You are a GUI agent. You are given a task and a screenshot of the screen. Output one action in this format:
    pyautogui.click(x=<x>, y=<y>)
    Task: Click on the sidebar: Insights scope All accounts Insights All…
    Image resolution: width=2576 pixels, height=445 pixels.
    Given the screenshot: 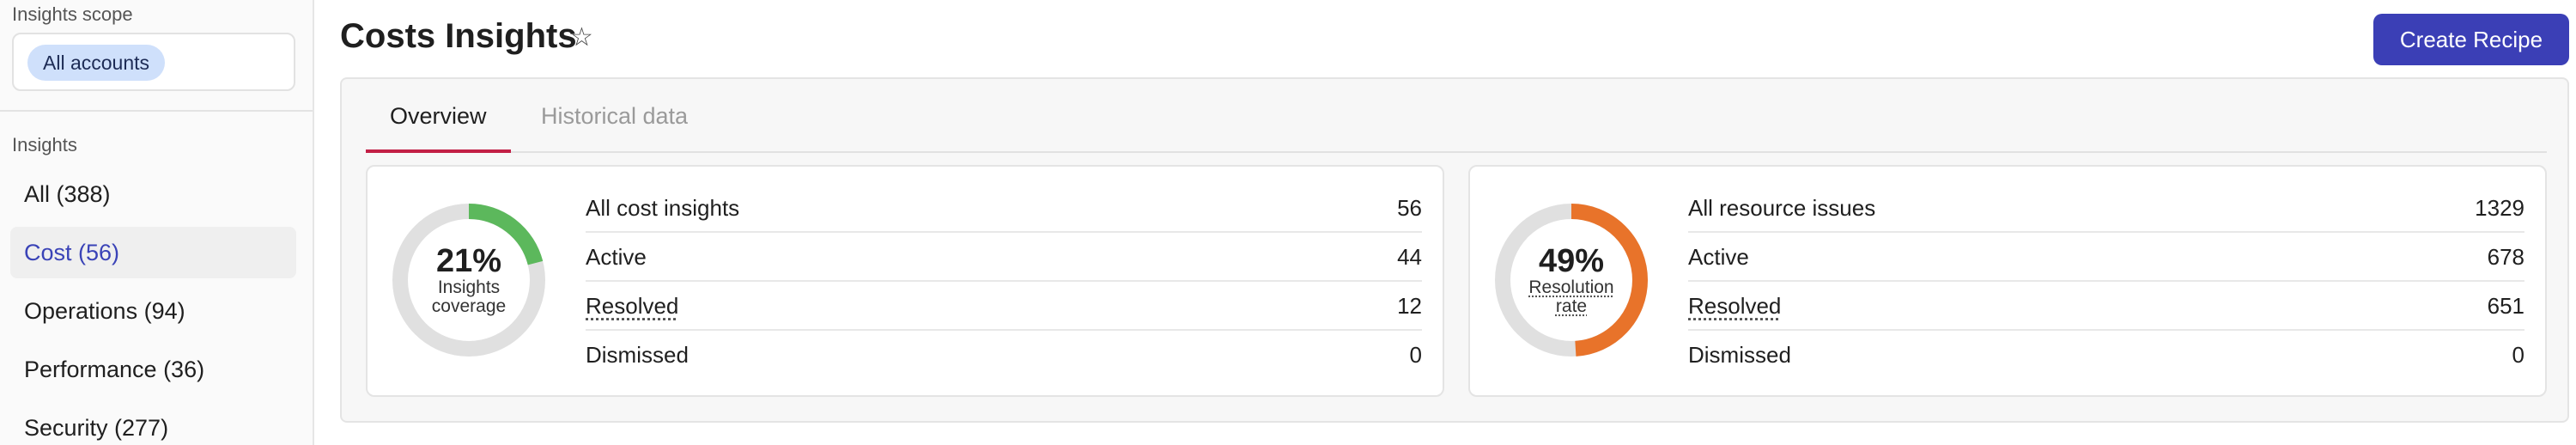 What is the action you would take?
    pyautogui.click(x=157, y=222)
    